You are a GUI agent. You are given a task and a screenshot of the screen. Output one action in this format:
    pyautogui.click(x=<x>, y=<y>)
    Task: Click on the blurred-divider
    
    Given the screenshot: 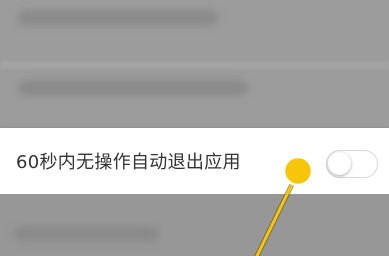 What is the action you would take?
    pyautogui.click(x=194, y=65)
    